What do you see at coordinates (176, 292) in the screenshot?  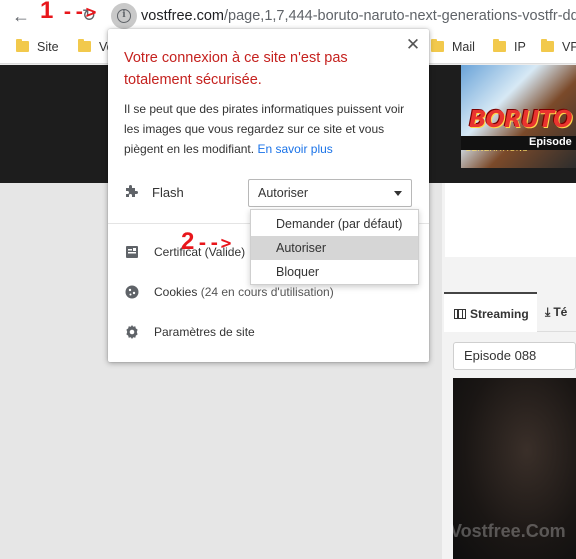 I see `cookies-label: Cookies` at bounding box center [176, 292].